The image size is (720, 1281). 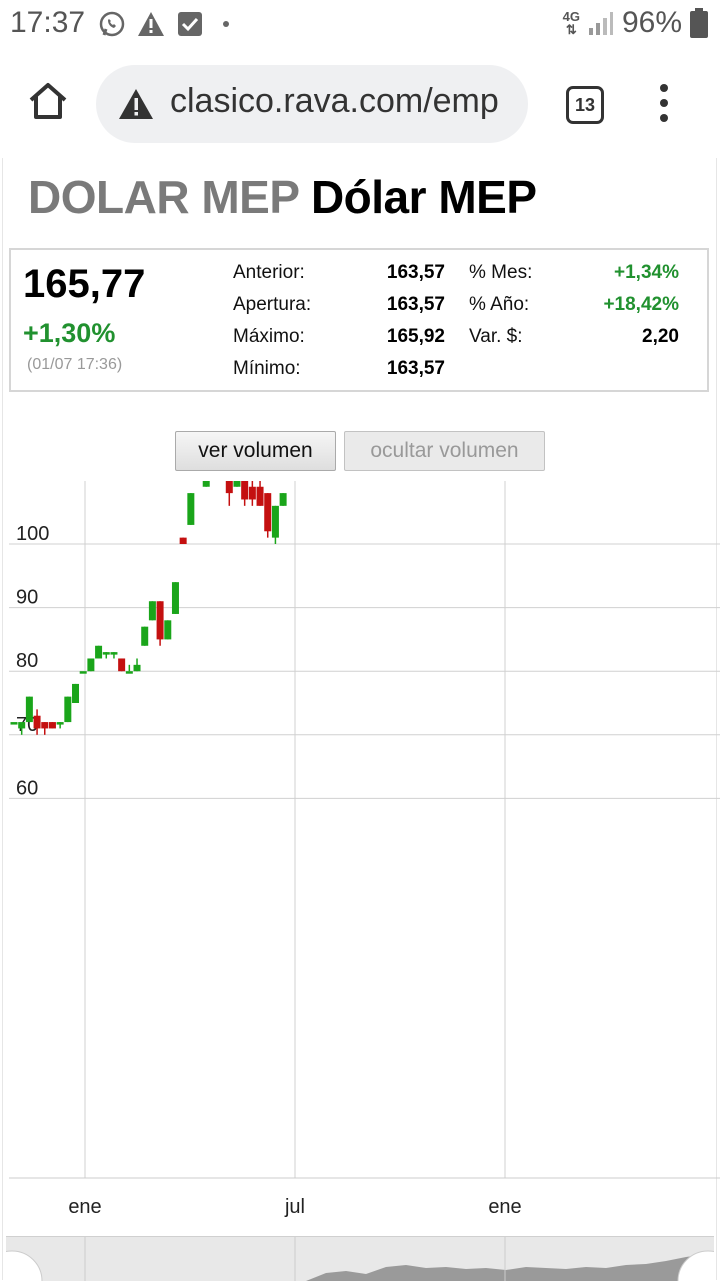 I want to click on tabs-icon: 13, so click(x=585, y=105).